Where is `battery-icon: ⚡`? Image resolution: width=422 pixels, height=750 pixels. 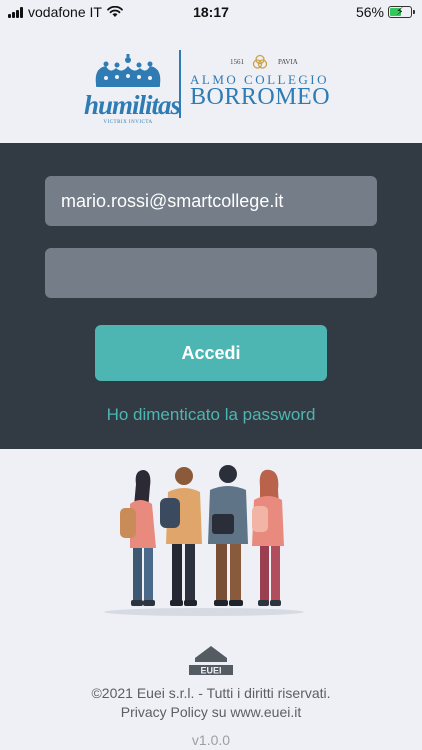
battery-icon: ⚡ is located at coordinates (401, 12).